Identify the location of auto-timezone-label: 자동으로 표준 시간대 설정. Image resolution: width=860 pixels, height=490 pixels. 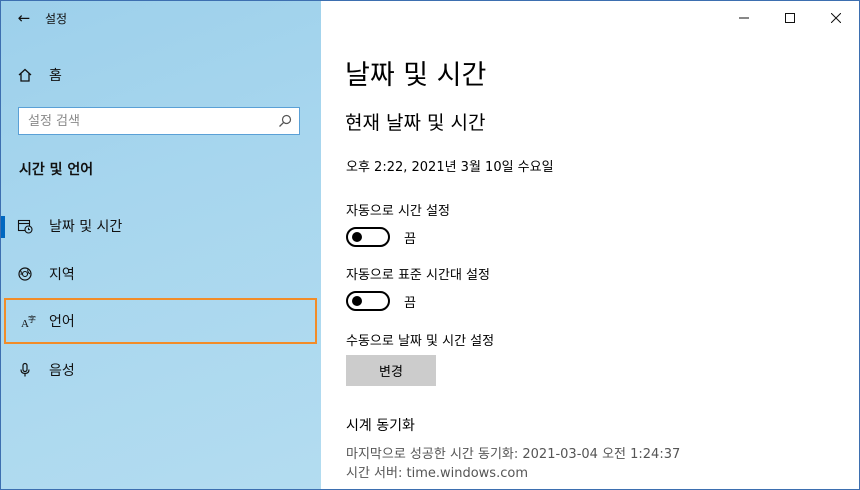
(418, 275).